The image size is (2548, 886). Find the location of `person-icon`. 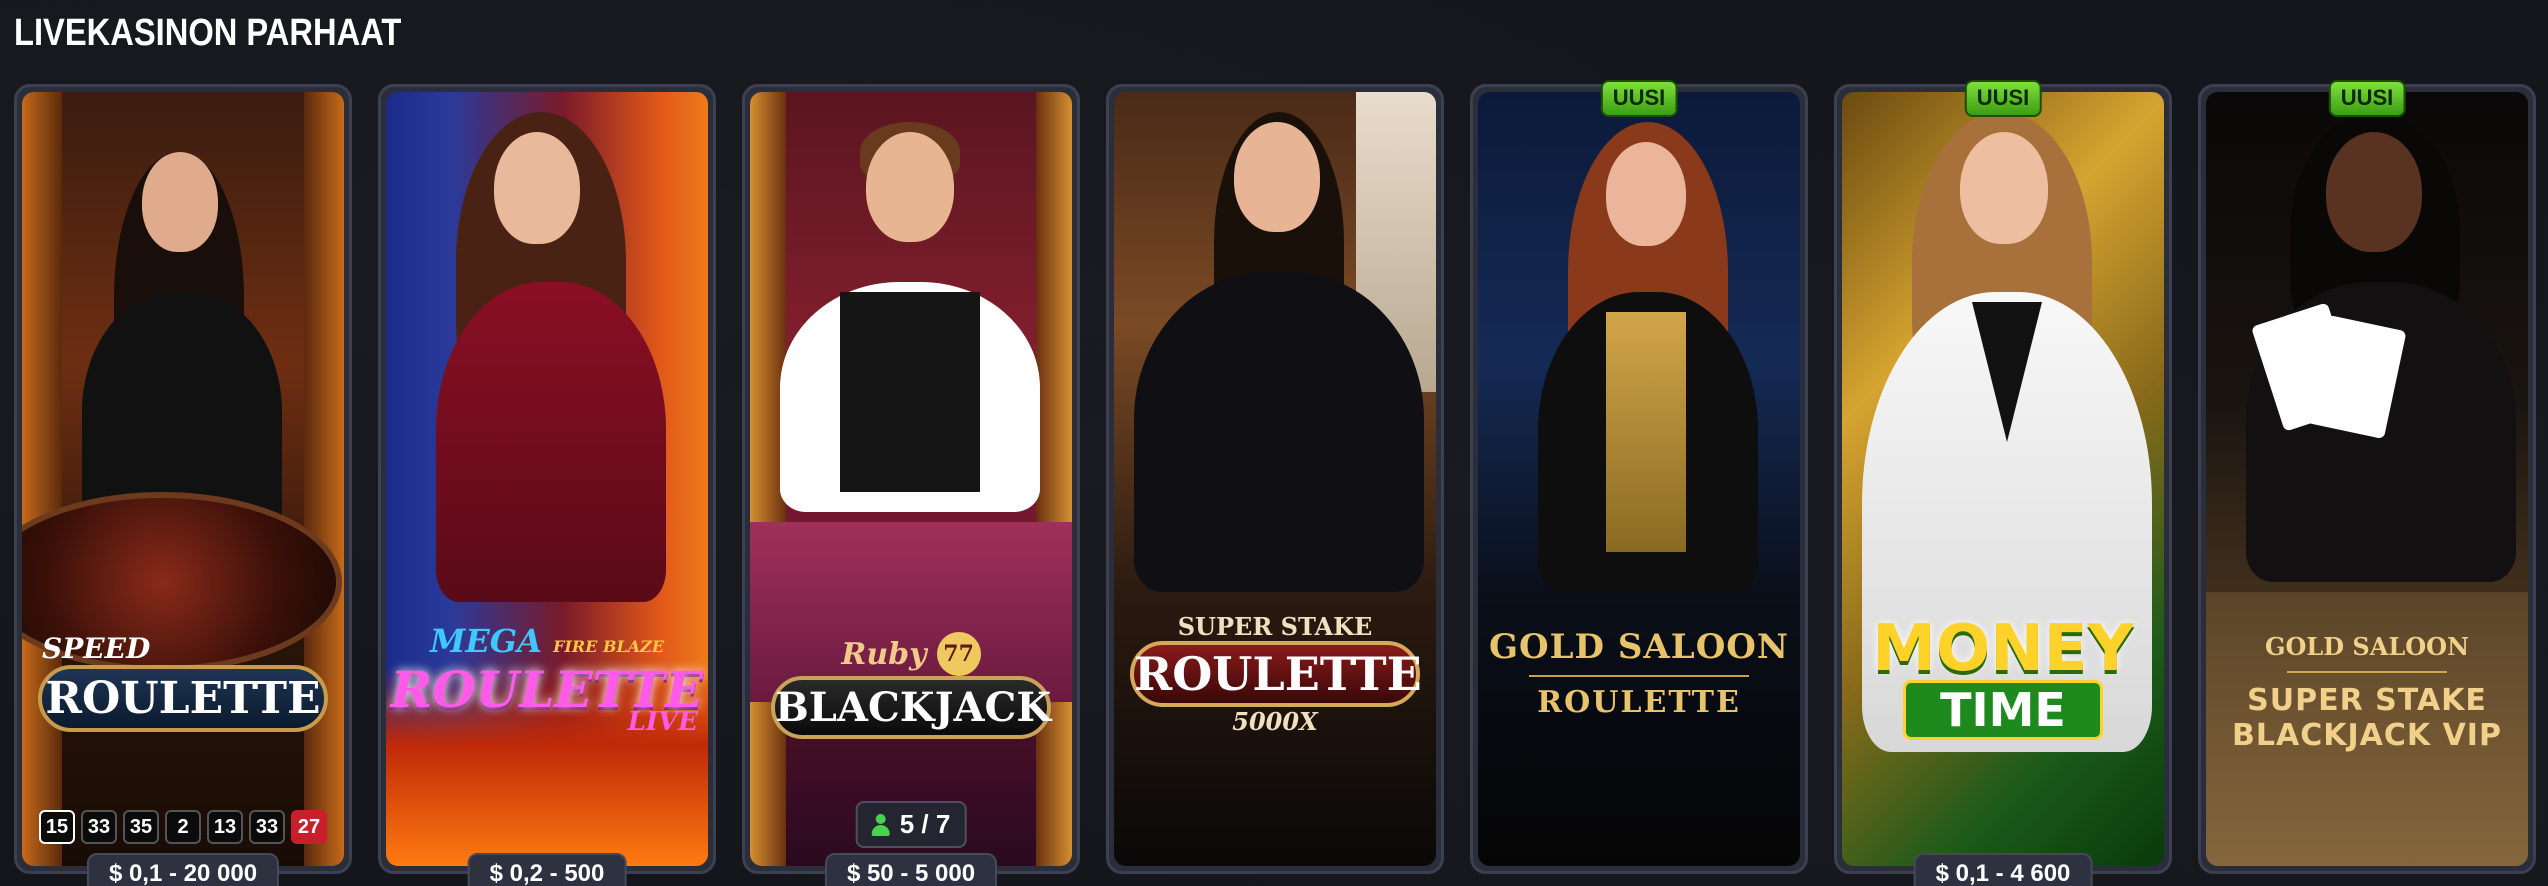

person-icon is located at coordinates (880, 824).